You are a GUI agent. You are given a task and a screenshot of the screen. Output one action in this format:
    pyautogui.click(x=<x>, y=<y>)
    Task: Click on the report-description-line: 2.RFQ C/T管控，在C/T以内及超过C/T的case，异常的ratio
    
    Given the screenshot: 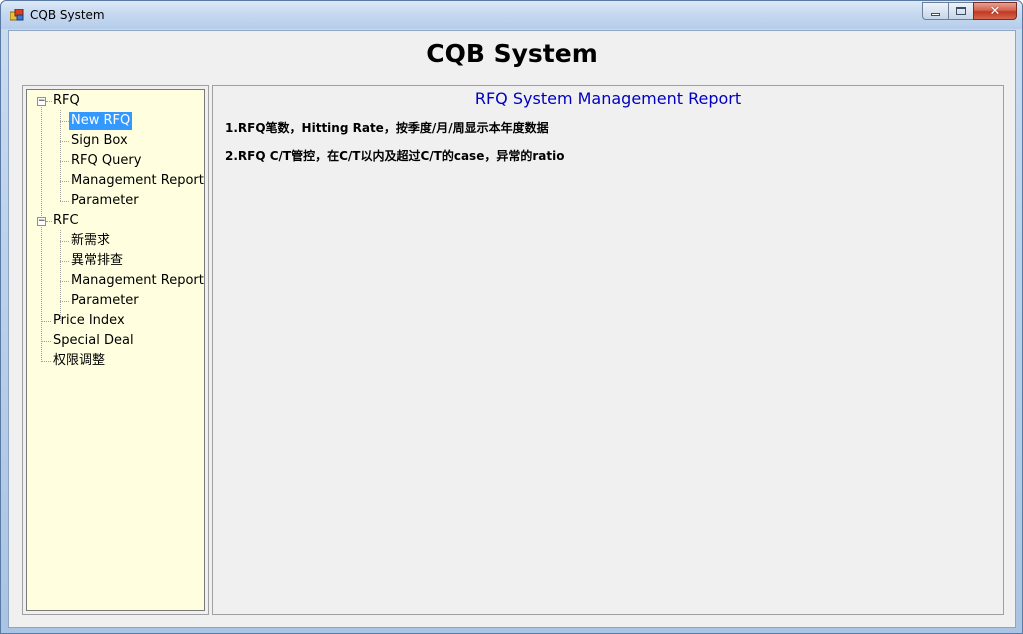 What is the action you would take?
    pyautogui.click(x=395, y=156)
    